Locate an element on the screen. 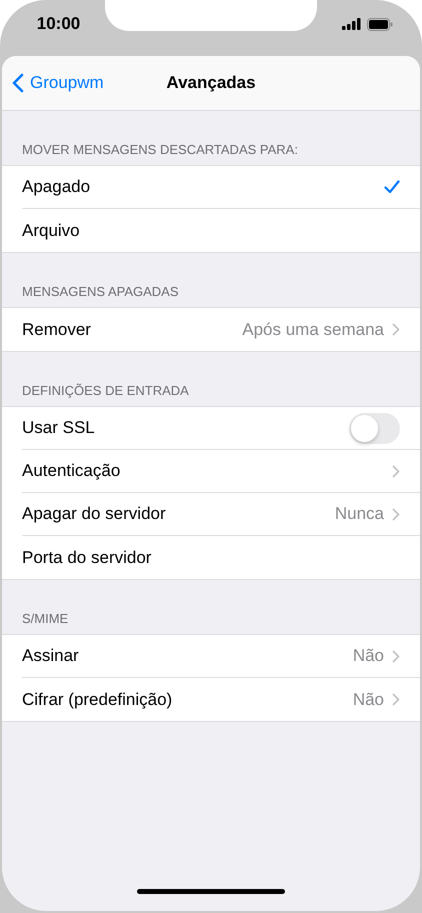  settings-row: Assinar Não is located at coordinates (211, 656).